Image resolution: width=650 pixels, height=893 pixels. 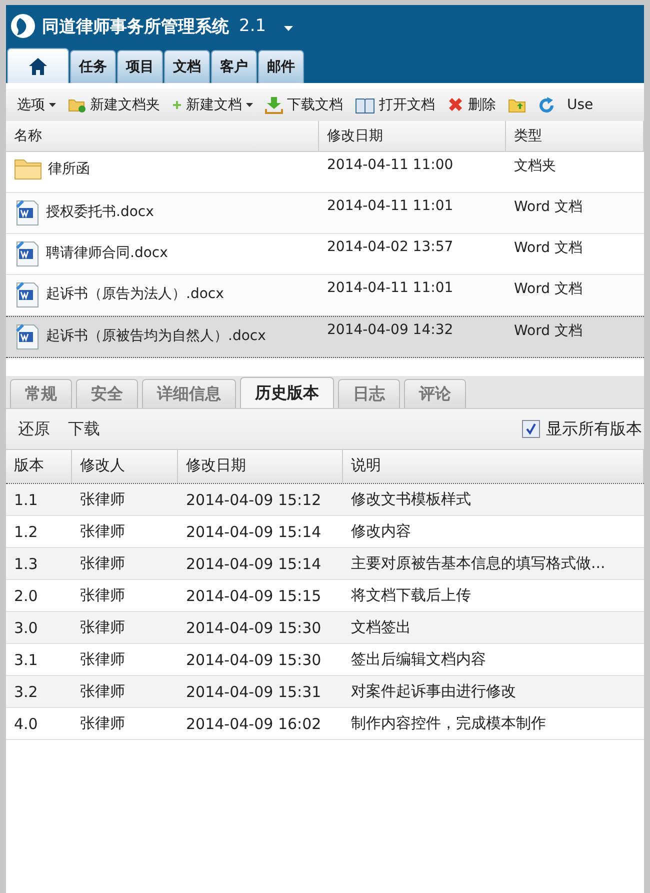 I want to click on table-cell-text: 对案件起诉事由进行修改, so click(x=433, y=691).